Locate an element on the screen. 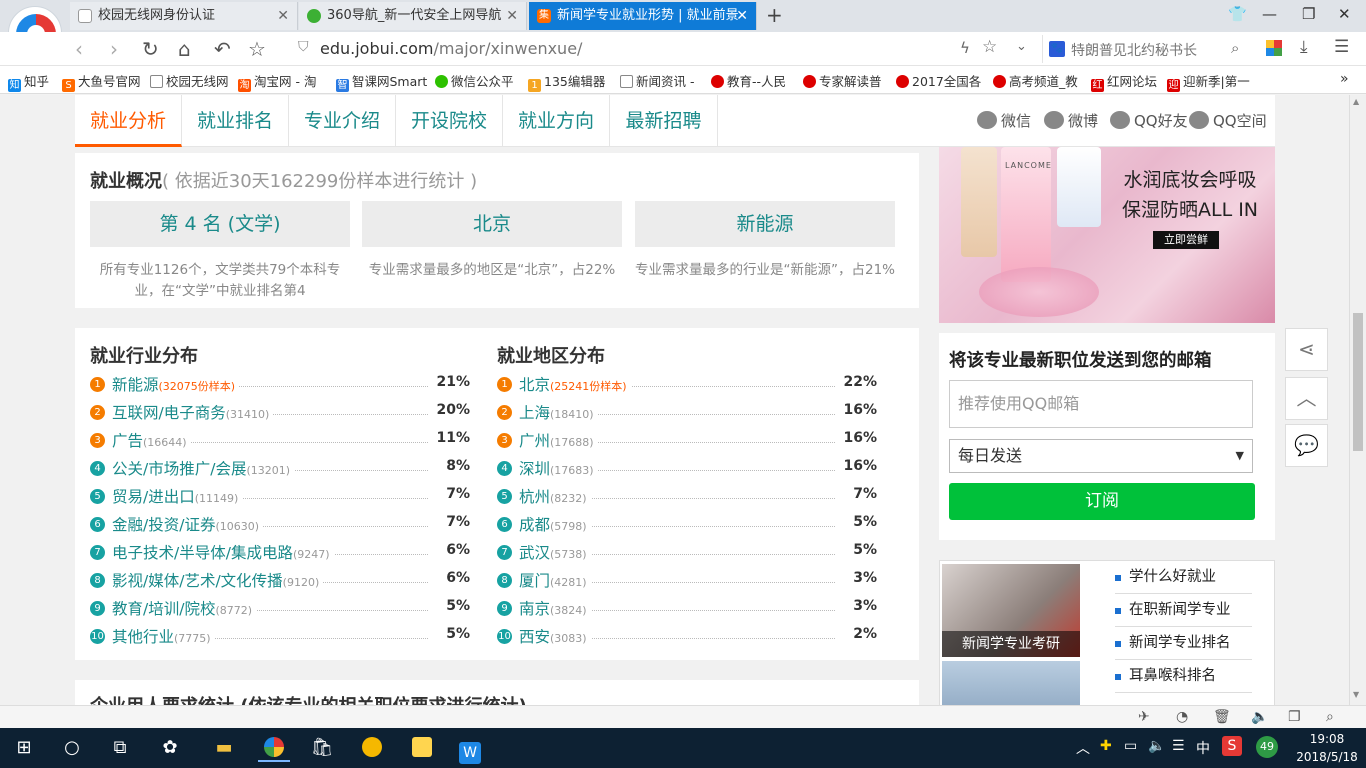 The width and height of the screenshot is (1366, 768). region-name-link: 南京(3824) is located at coordinates (555, 608).